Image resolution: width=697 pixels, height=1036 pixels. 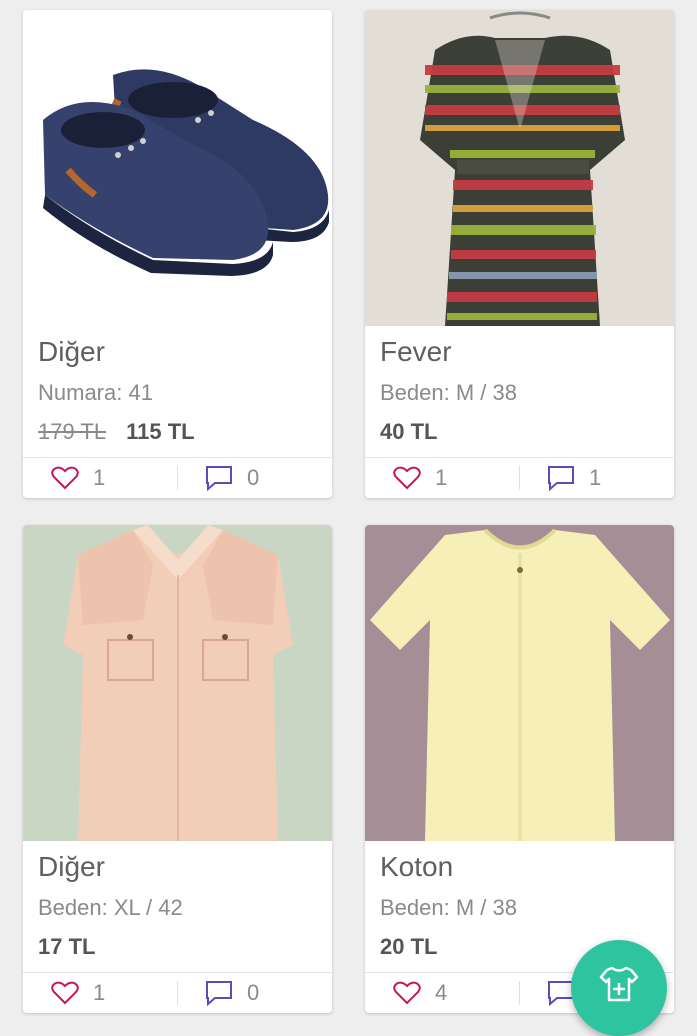 I want to click on product-prices: 179 TL 115 TL, so click(x=116, y=432).